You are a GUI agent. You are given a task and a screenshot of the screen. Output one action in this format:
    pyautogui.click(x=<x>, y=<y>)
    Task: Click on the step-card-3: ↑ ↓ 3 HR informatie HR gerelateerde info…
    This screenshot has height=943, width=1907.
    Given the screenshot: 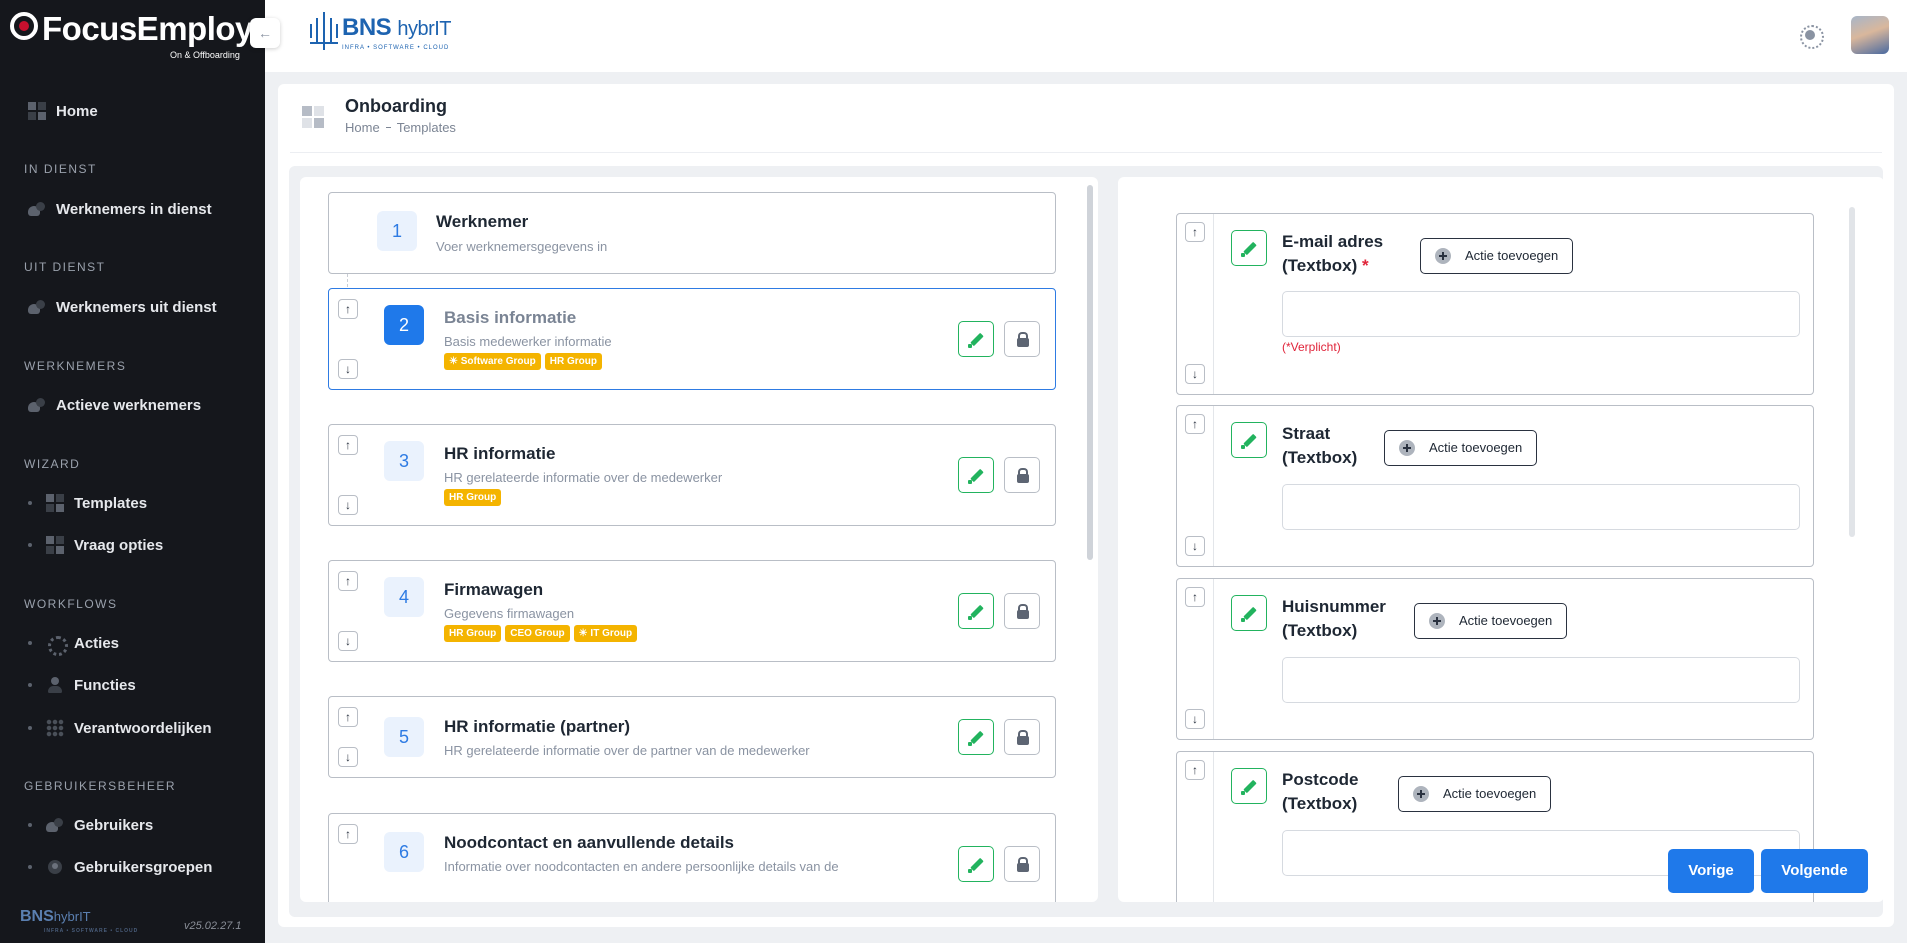 What is the action you would take?
    pyautogui.click(x=692, y=475)
    